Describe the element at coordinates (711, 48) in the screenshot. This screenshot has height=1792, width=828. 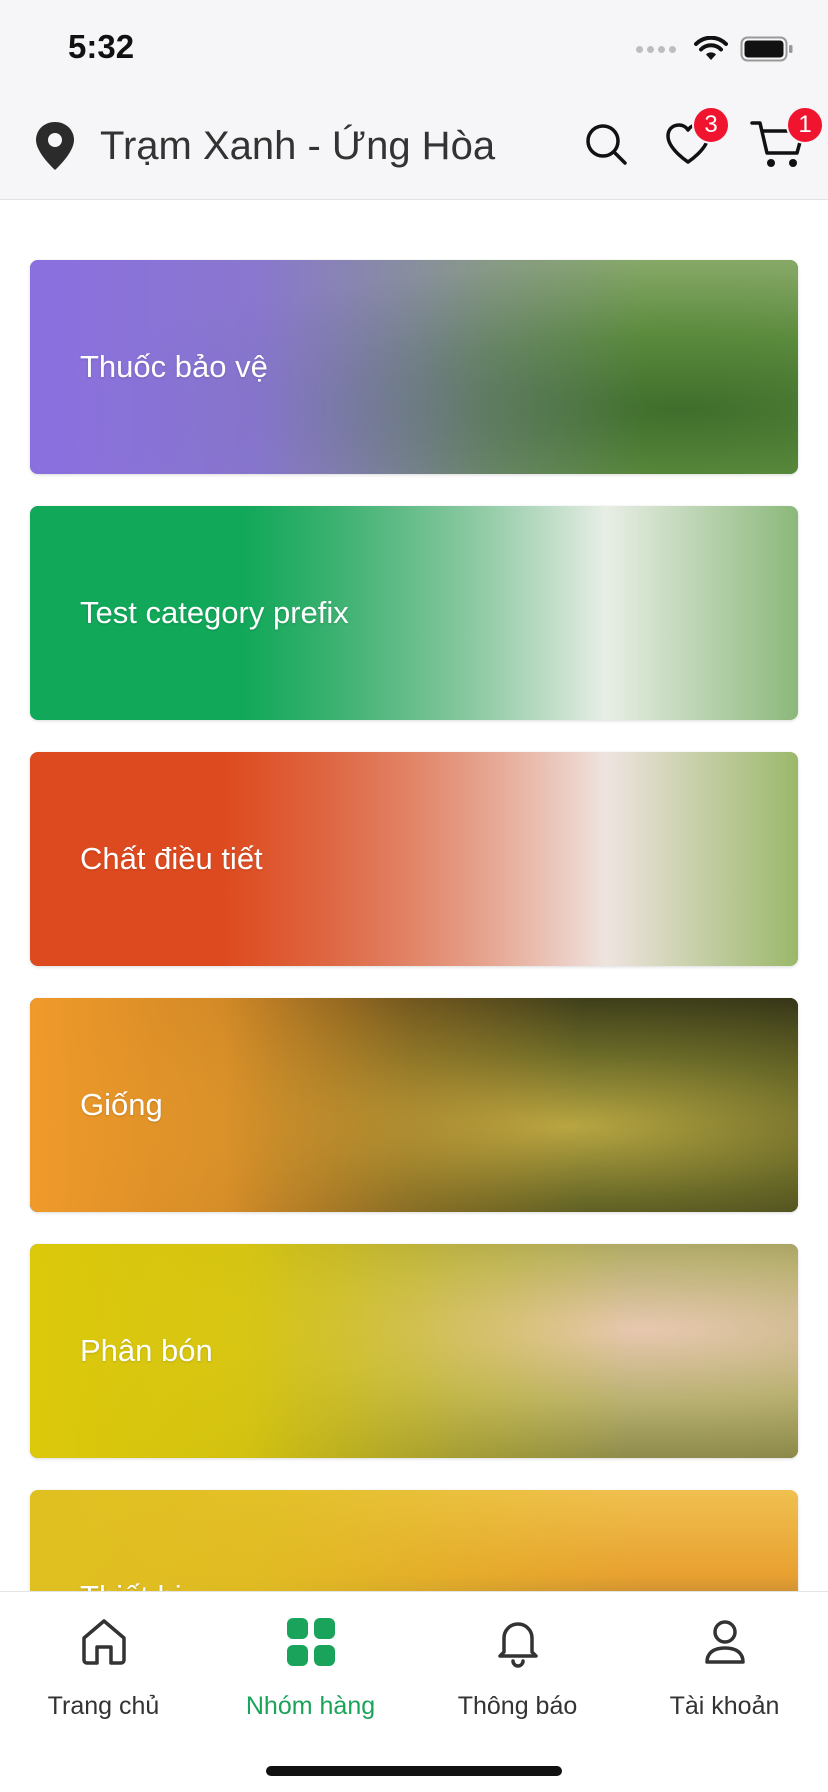
I see `wifi-icon` at that location.